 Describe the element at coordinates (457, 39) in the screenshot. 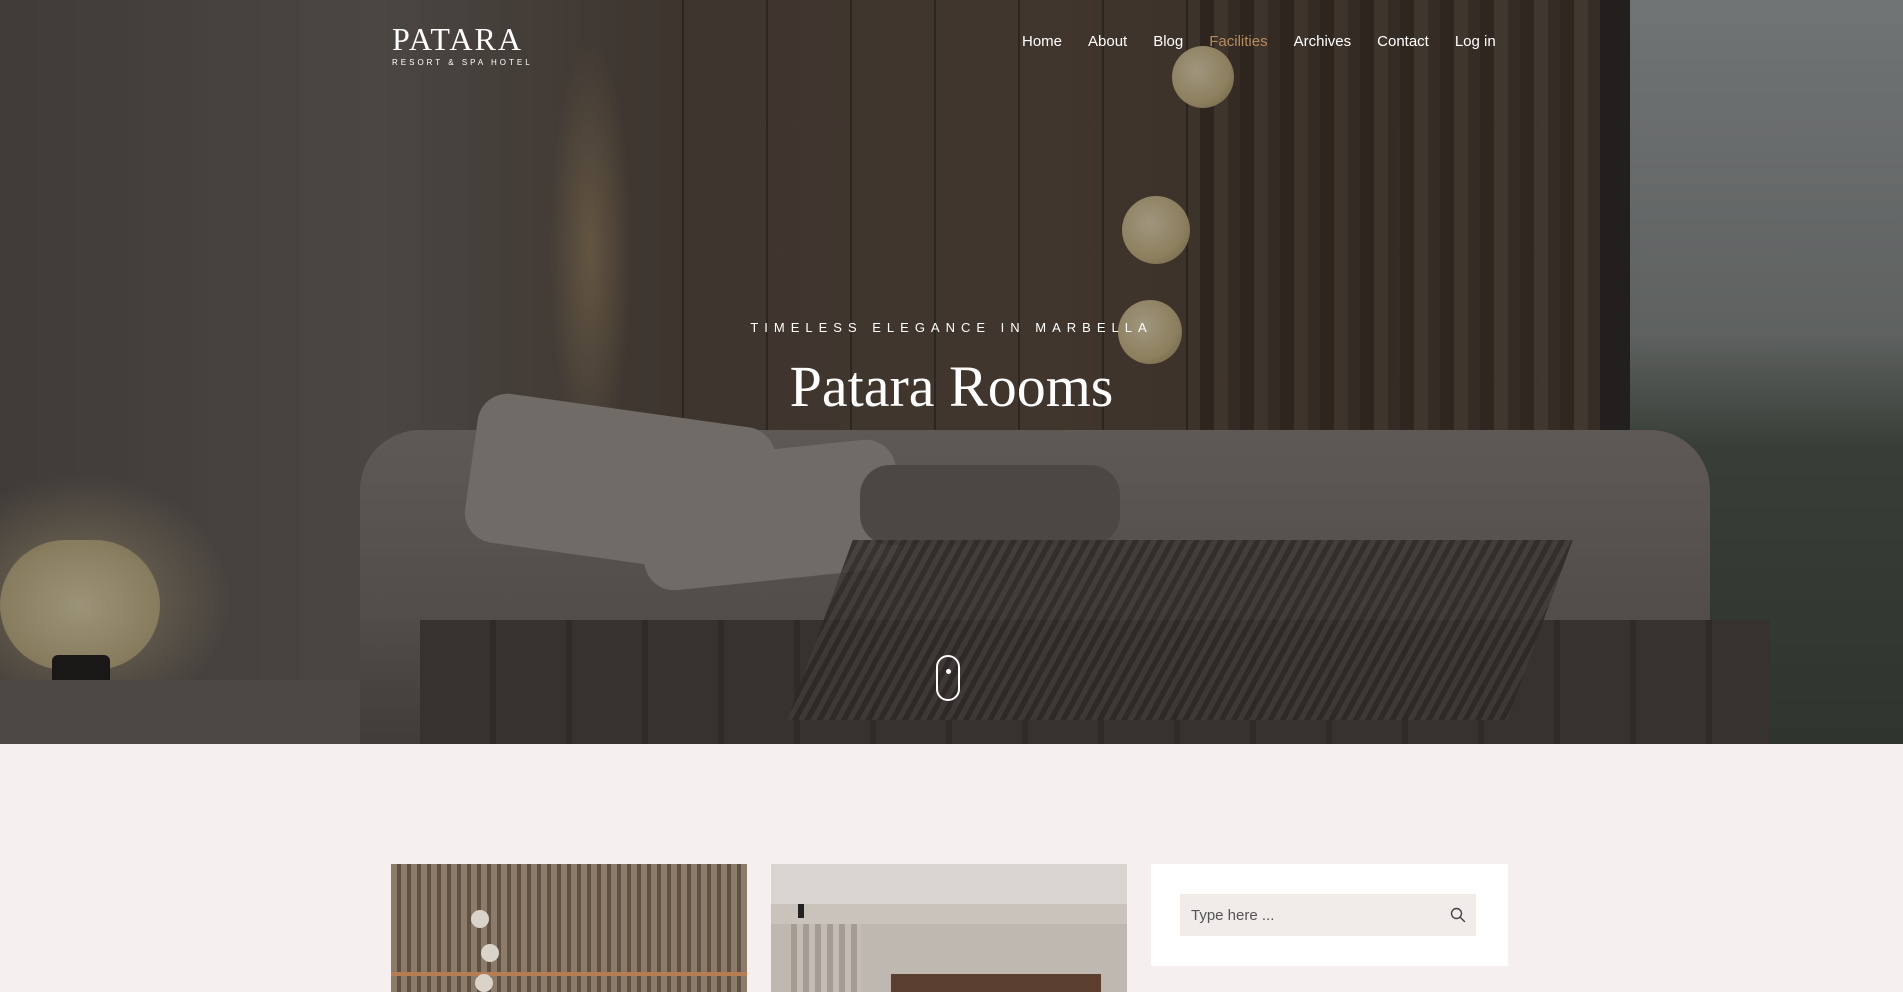

I see `logo-name: PATARA` at that location.